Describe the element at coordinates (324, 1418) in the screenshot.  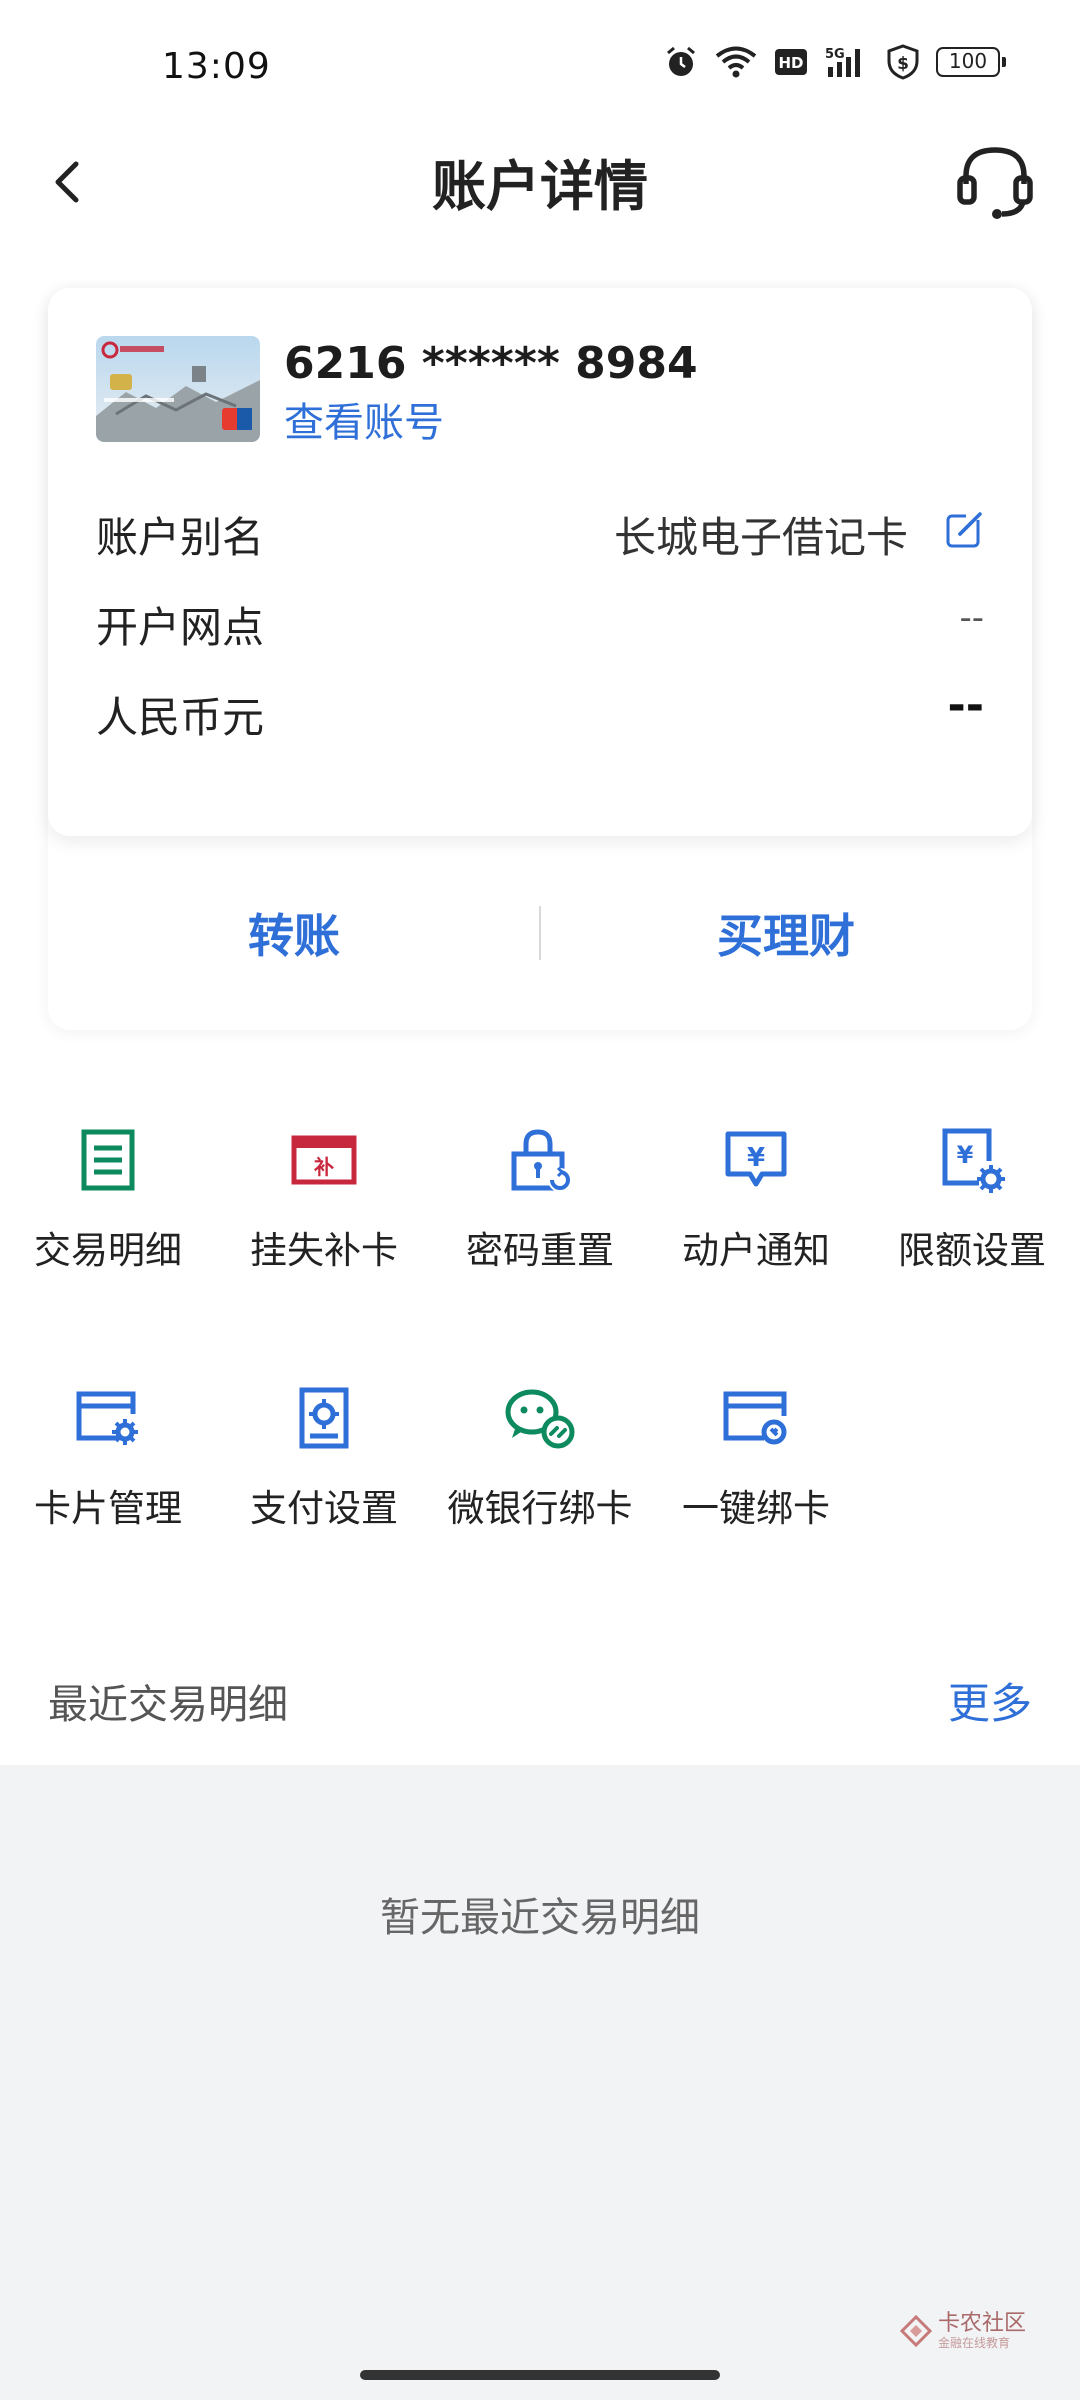
I see `payment-setting-icon` at that location.